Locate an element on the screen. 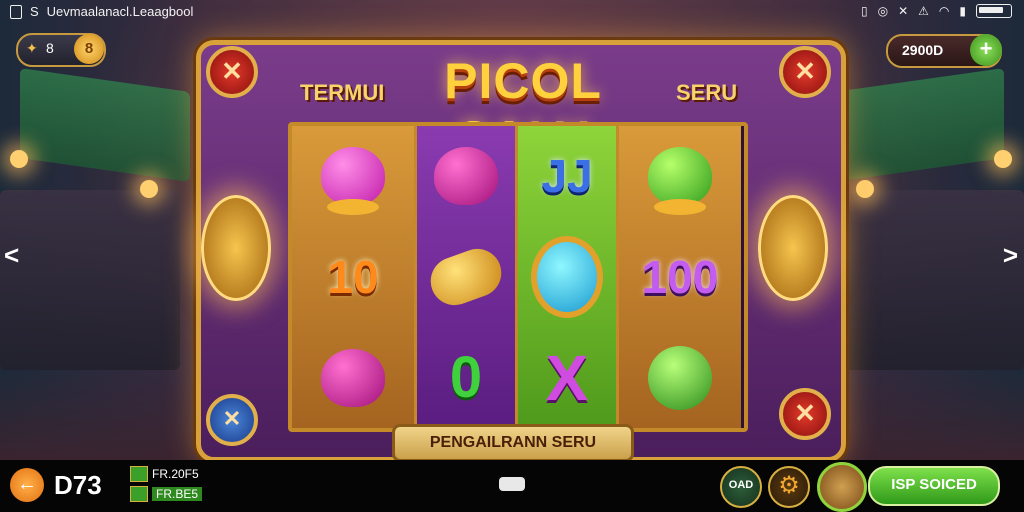 The width and height of the screenshot is (1024, 512). title-prefix: TERMUI is located at coordinates (342, 92).